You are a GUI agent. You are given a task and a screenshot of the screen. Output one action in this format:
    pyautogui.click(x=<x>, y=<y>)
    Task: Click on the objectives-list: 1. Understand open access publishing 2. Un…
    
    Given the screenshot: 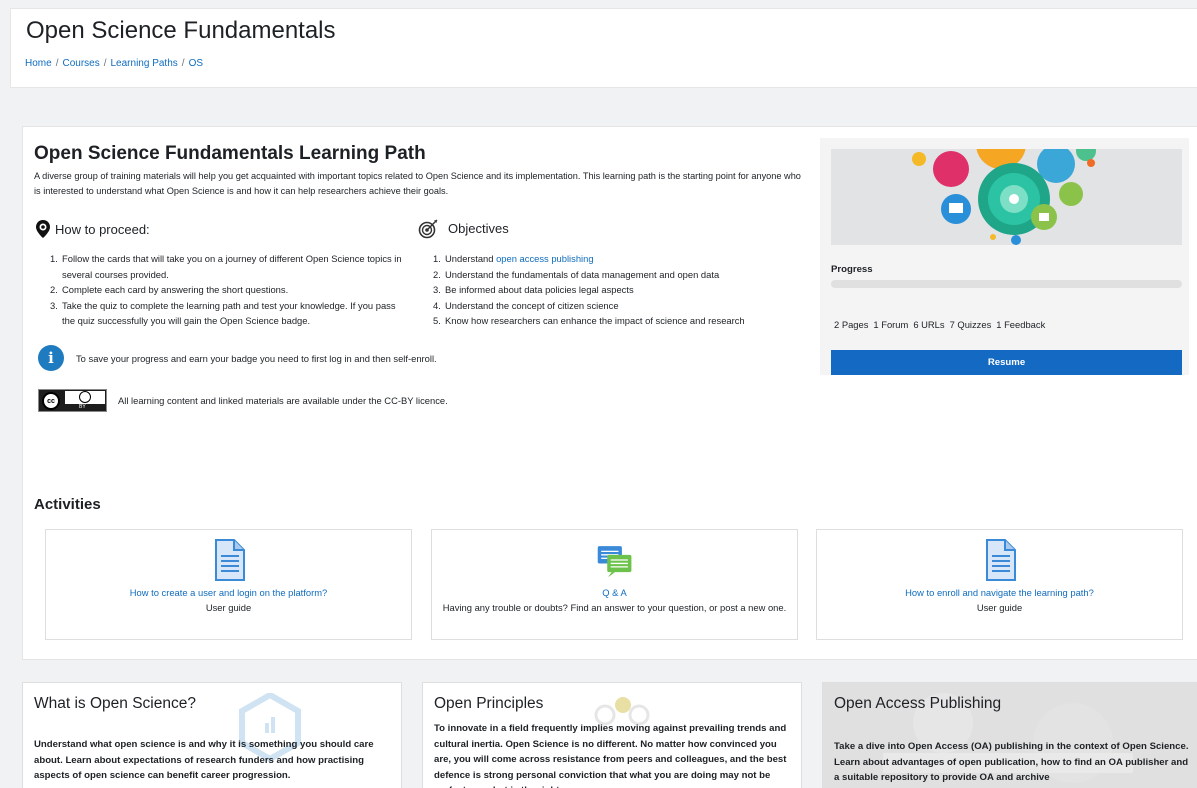 What is the action you would take?
    pyautogui.click(x=613, y=290)
    